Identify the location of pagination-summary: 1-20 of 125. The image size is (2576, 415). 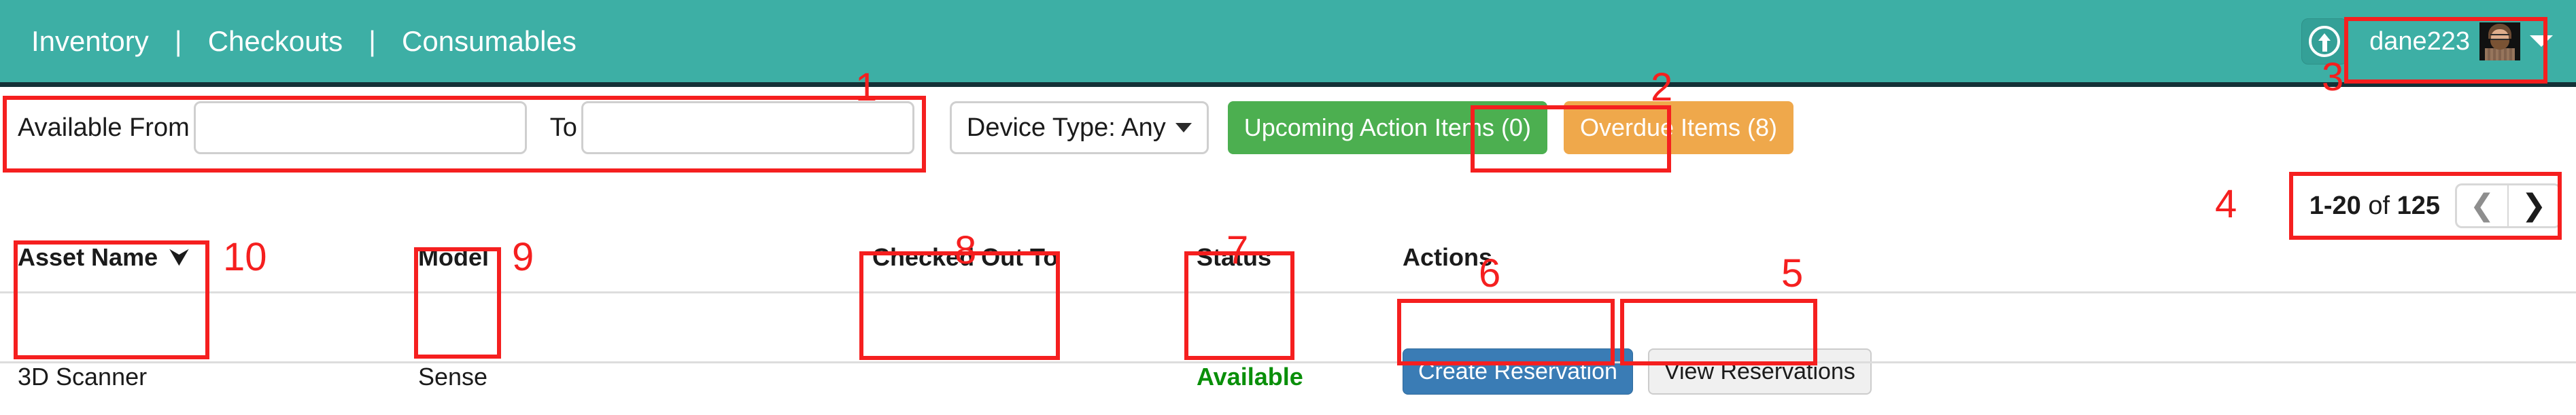
(2374, 206).